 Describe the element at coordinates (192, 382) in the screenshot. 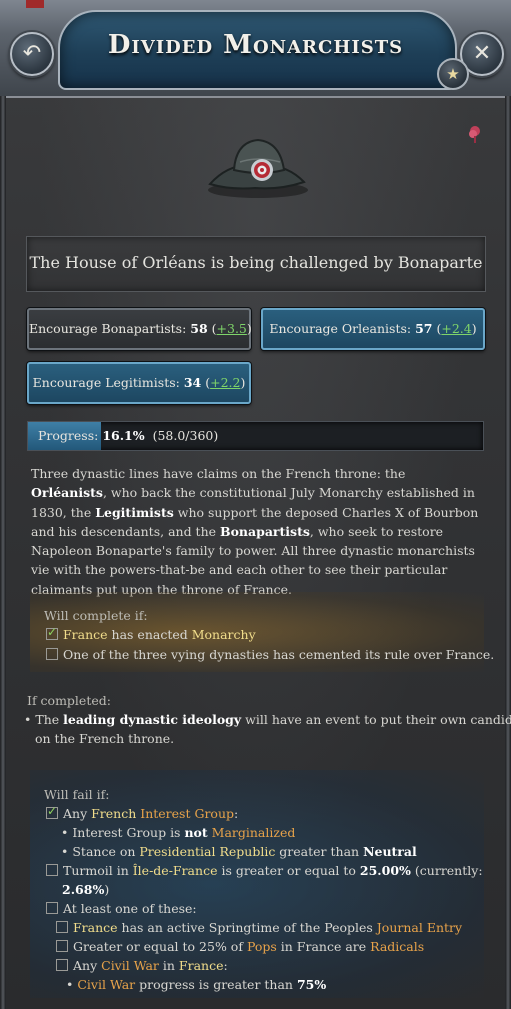

I see `button-value: 34` at that location.